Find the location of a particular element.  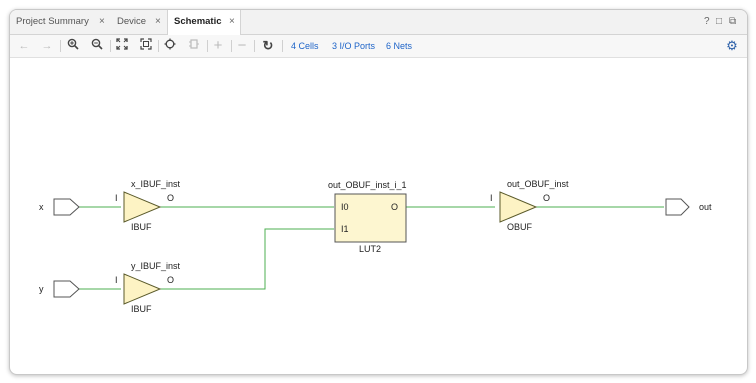

pin-label: I1 is located at coordinates (345, 229).